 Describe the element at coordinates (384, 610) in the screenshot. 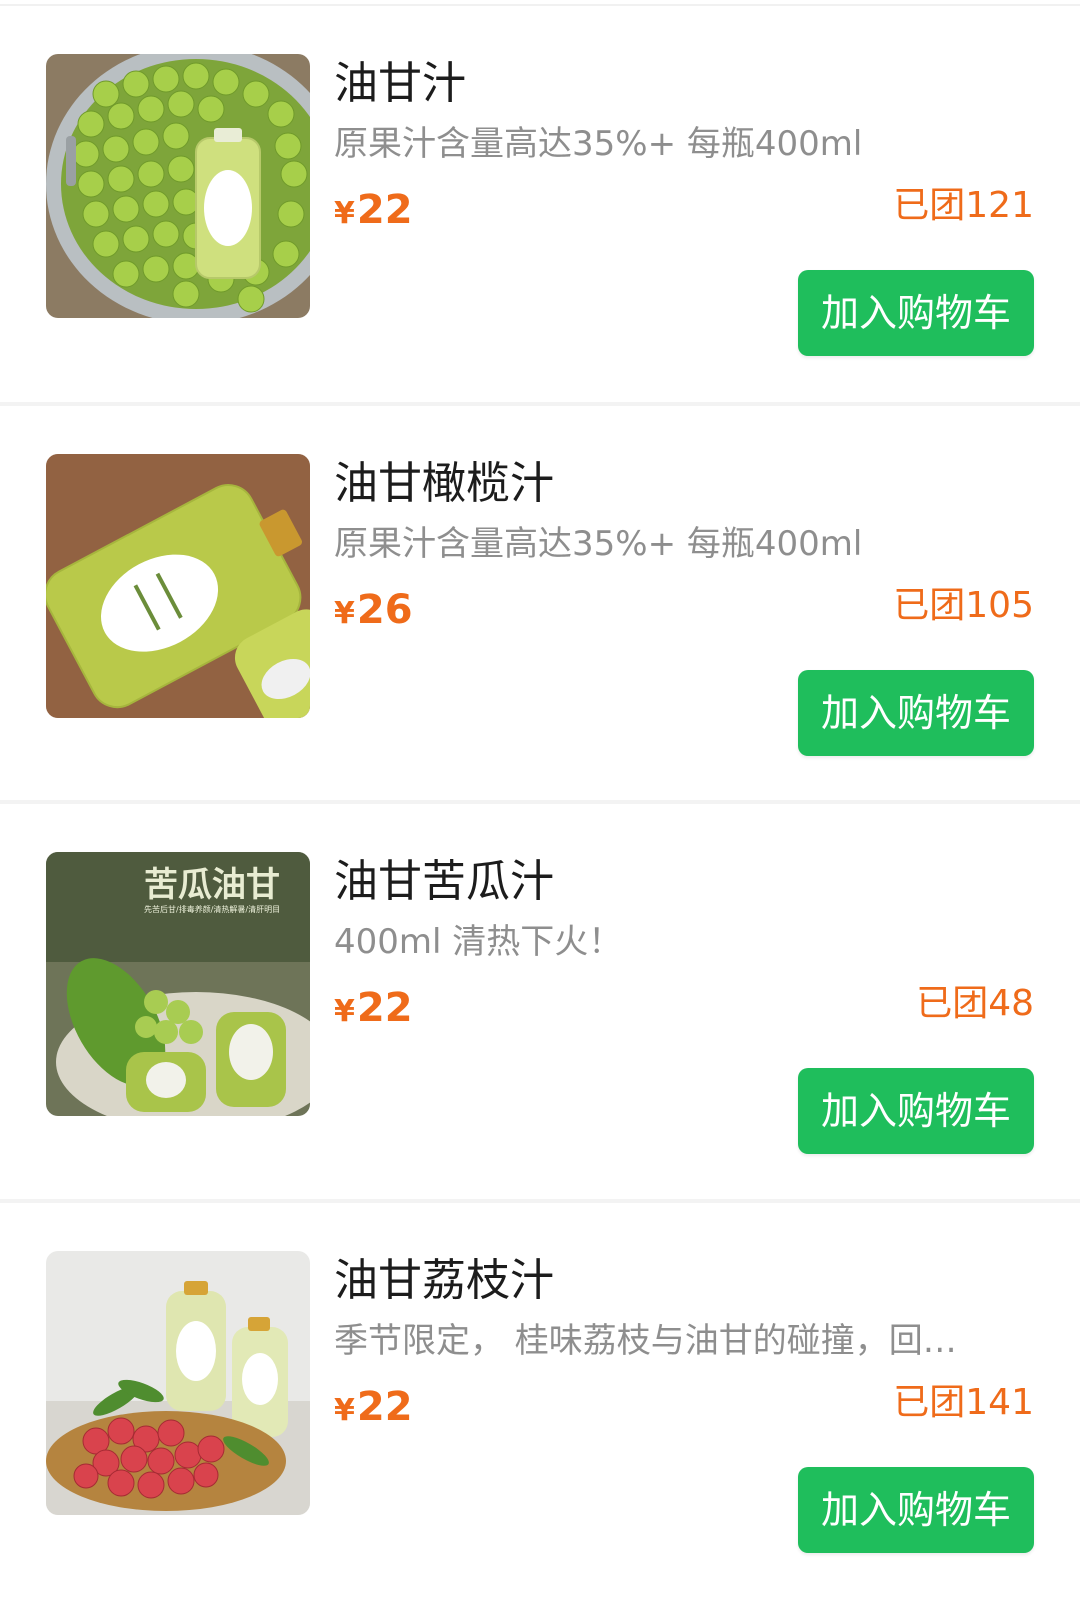

I see `price-value: 26` at that location.